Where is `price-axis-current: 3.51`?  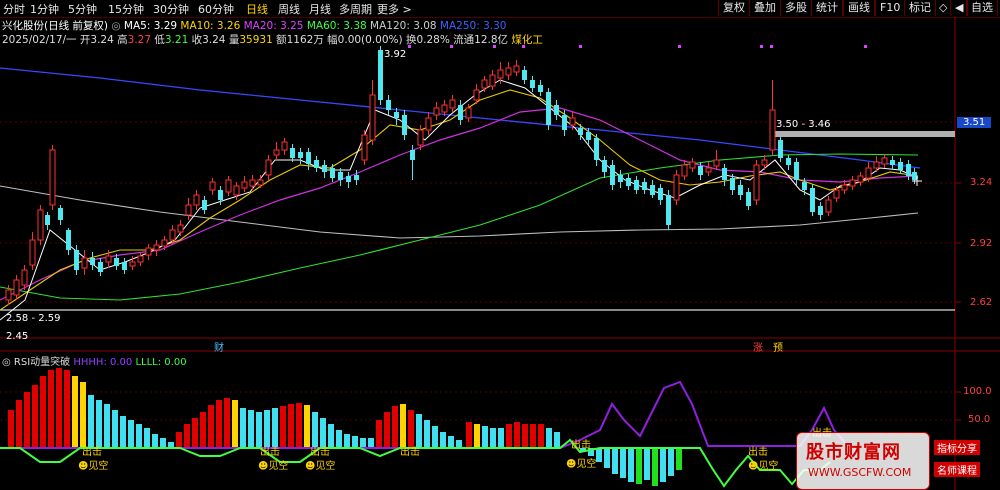
price-axis-current: 3.51 is located at coordinates (974, 122).